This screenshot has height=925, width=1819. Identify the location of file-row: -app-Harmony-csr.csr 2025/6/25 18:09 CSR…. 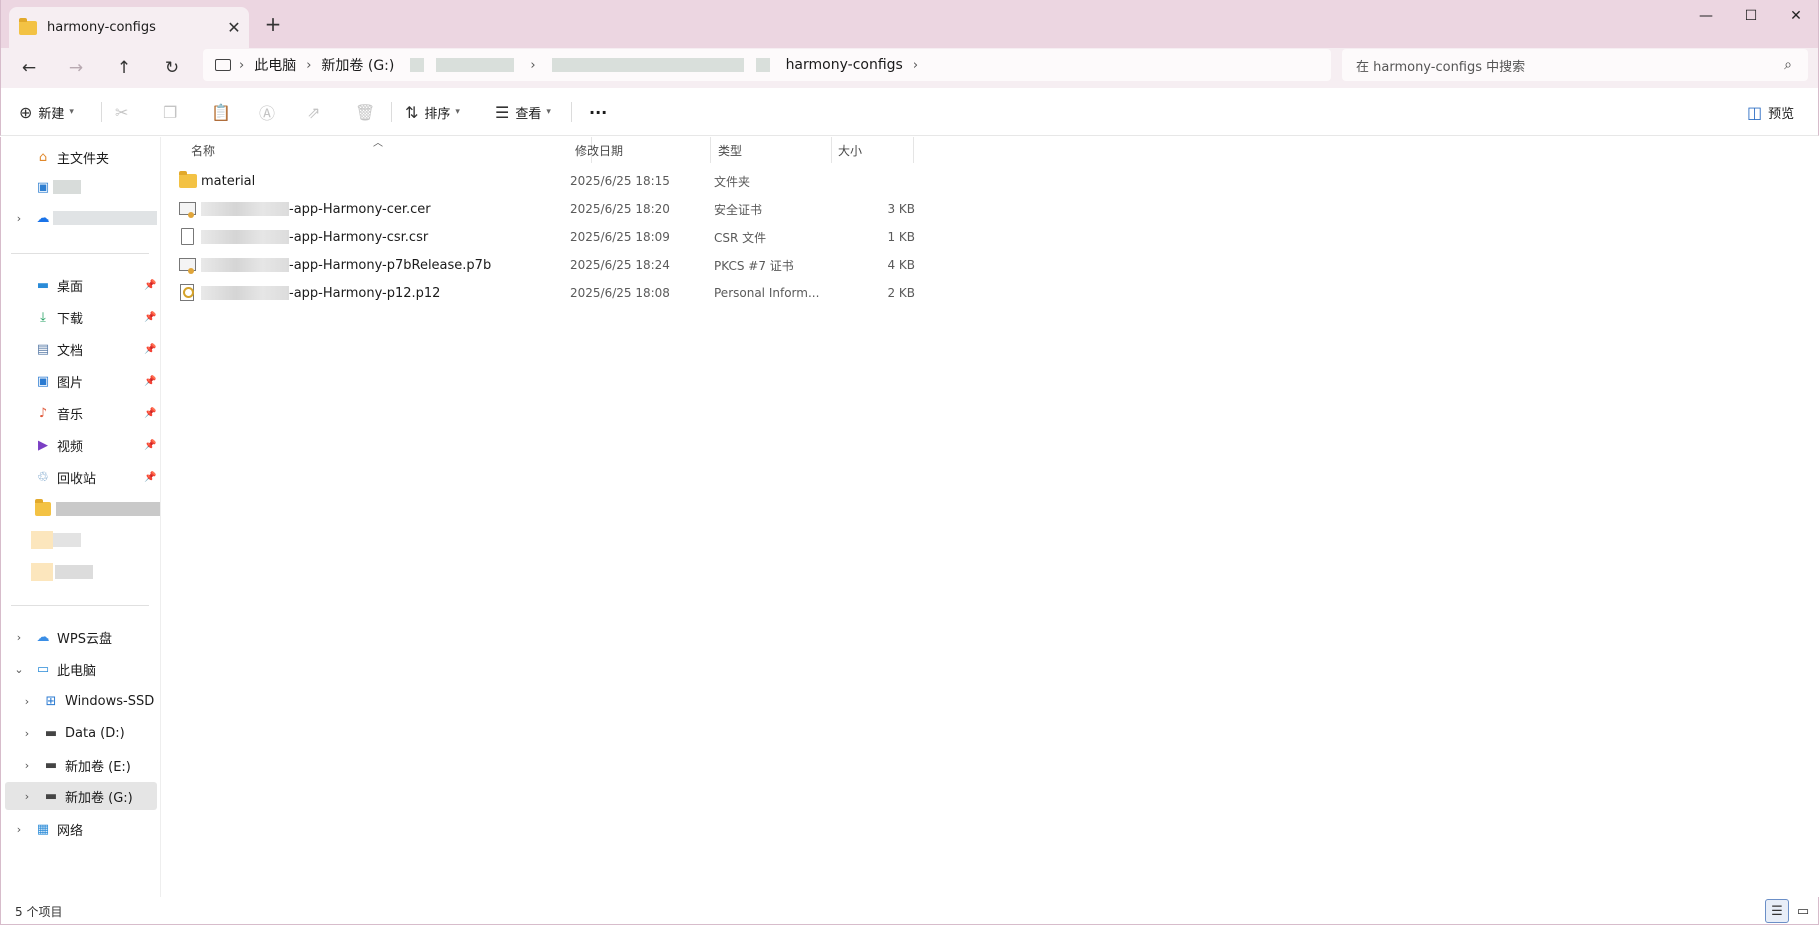
(625, 237).